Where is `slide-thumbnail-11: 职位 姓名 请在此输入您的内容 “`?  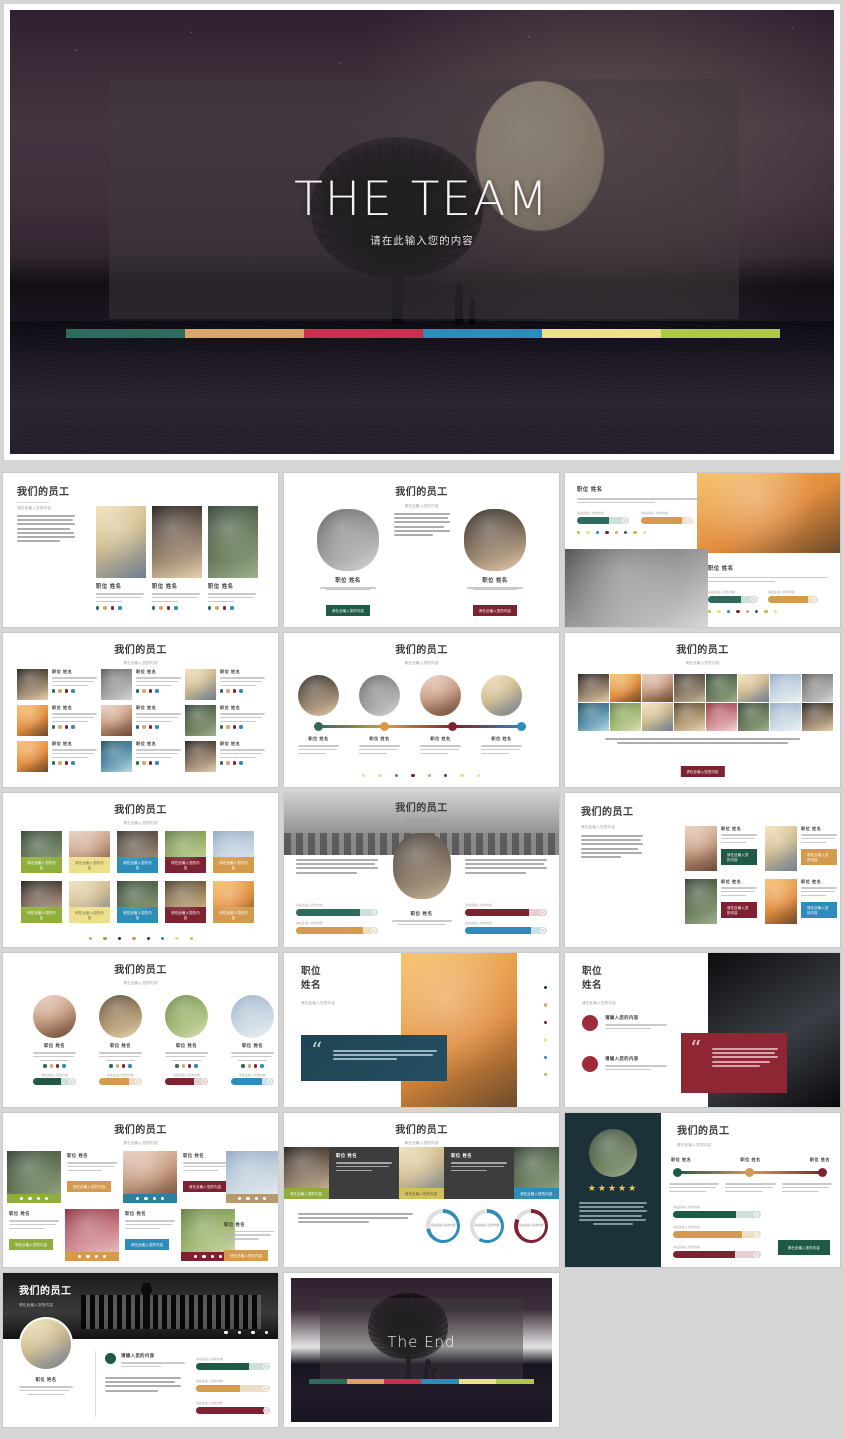 slide-thumbnail-11: 职位 姓名 请在此输入您的内容 “ is located at coordinates (421, 1030).